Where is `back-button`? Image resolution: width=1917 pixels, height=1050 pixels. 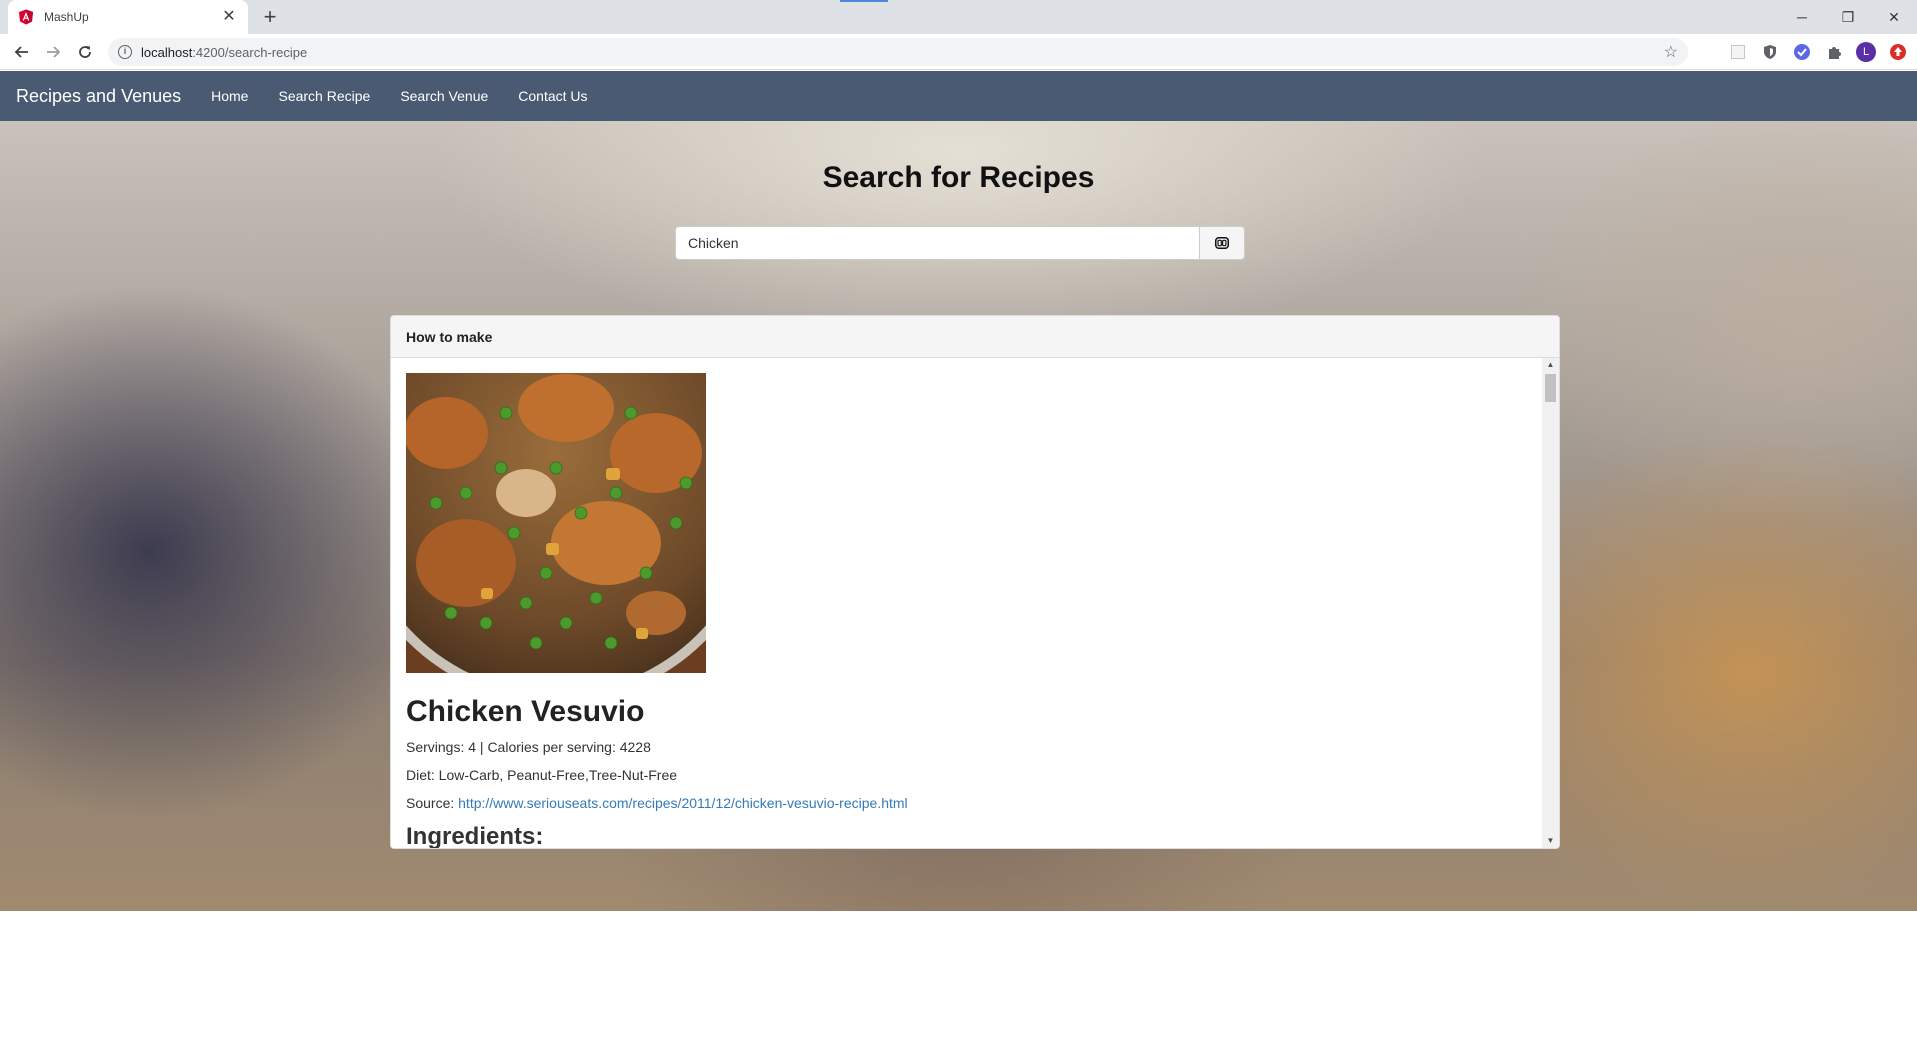
back-button is located at coordinates (22, 52).